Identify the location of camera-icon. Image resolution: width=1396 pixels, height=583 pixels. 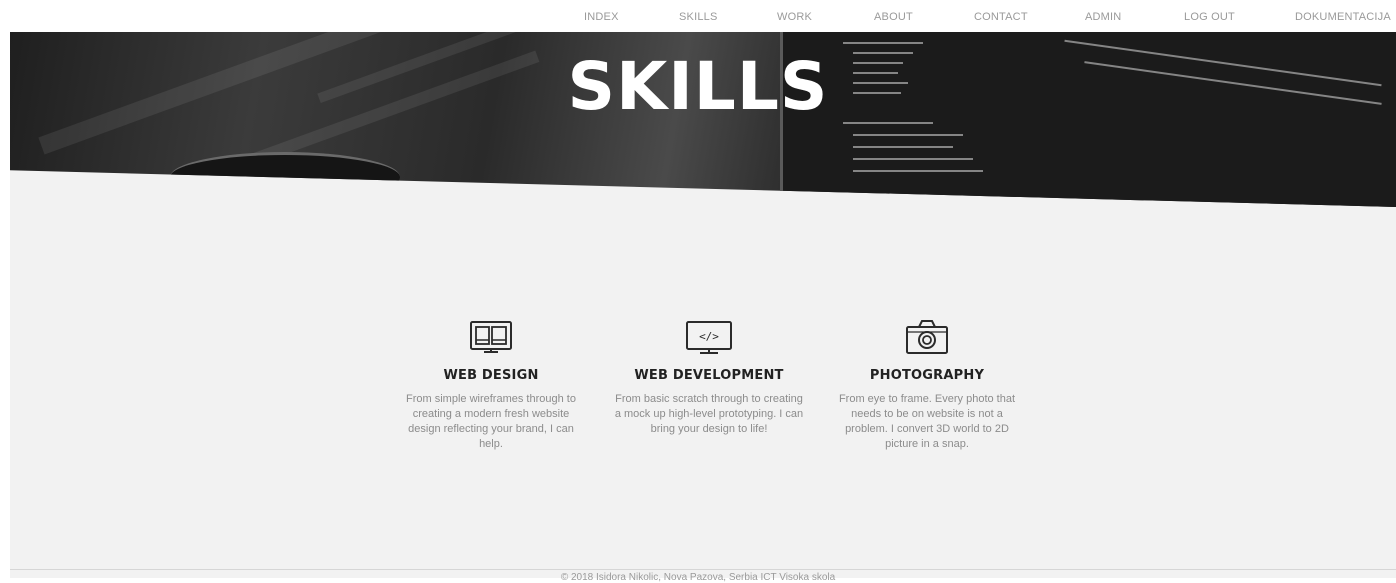
(927, 337).